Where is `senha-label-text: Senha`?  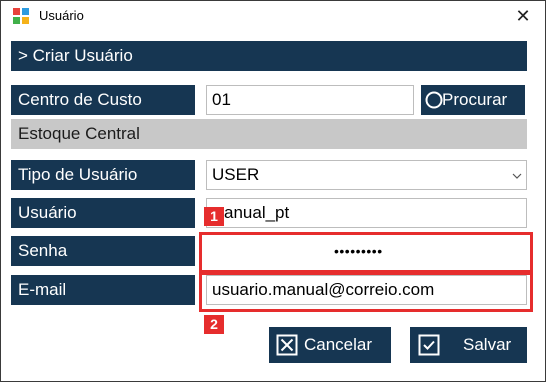
senha-label-text: Senha is located at coordinates (43, 250).